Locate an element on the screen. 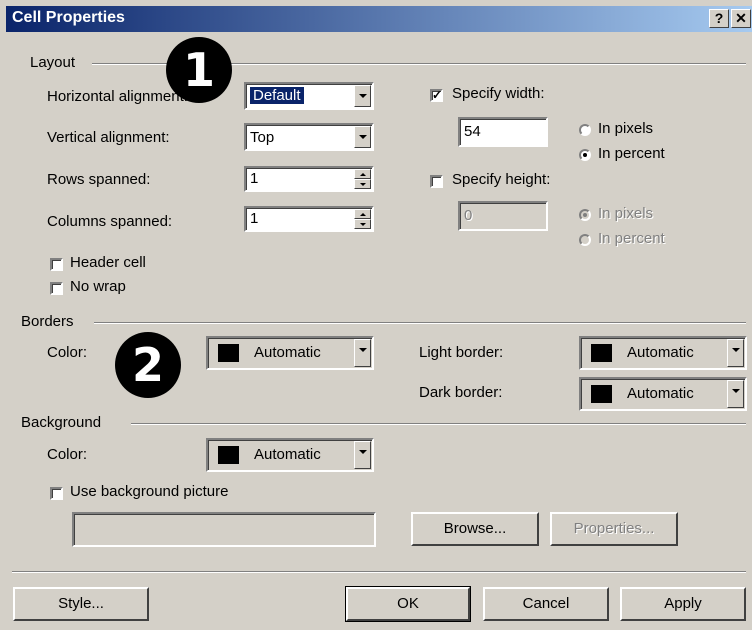 This screenshot has height=630, width=752. specify-height-checkbox is located at coordinates (436, 181).